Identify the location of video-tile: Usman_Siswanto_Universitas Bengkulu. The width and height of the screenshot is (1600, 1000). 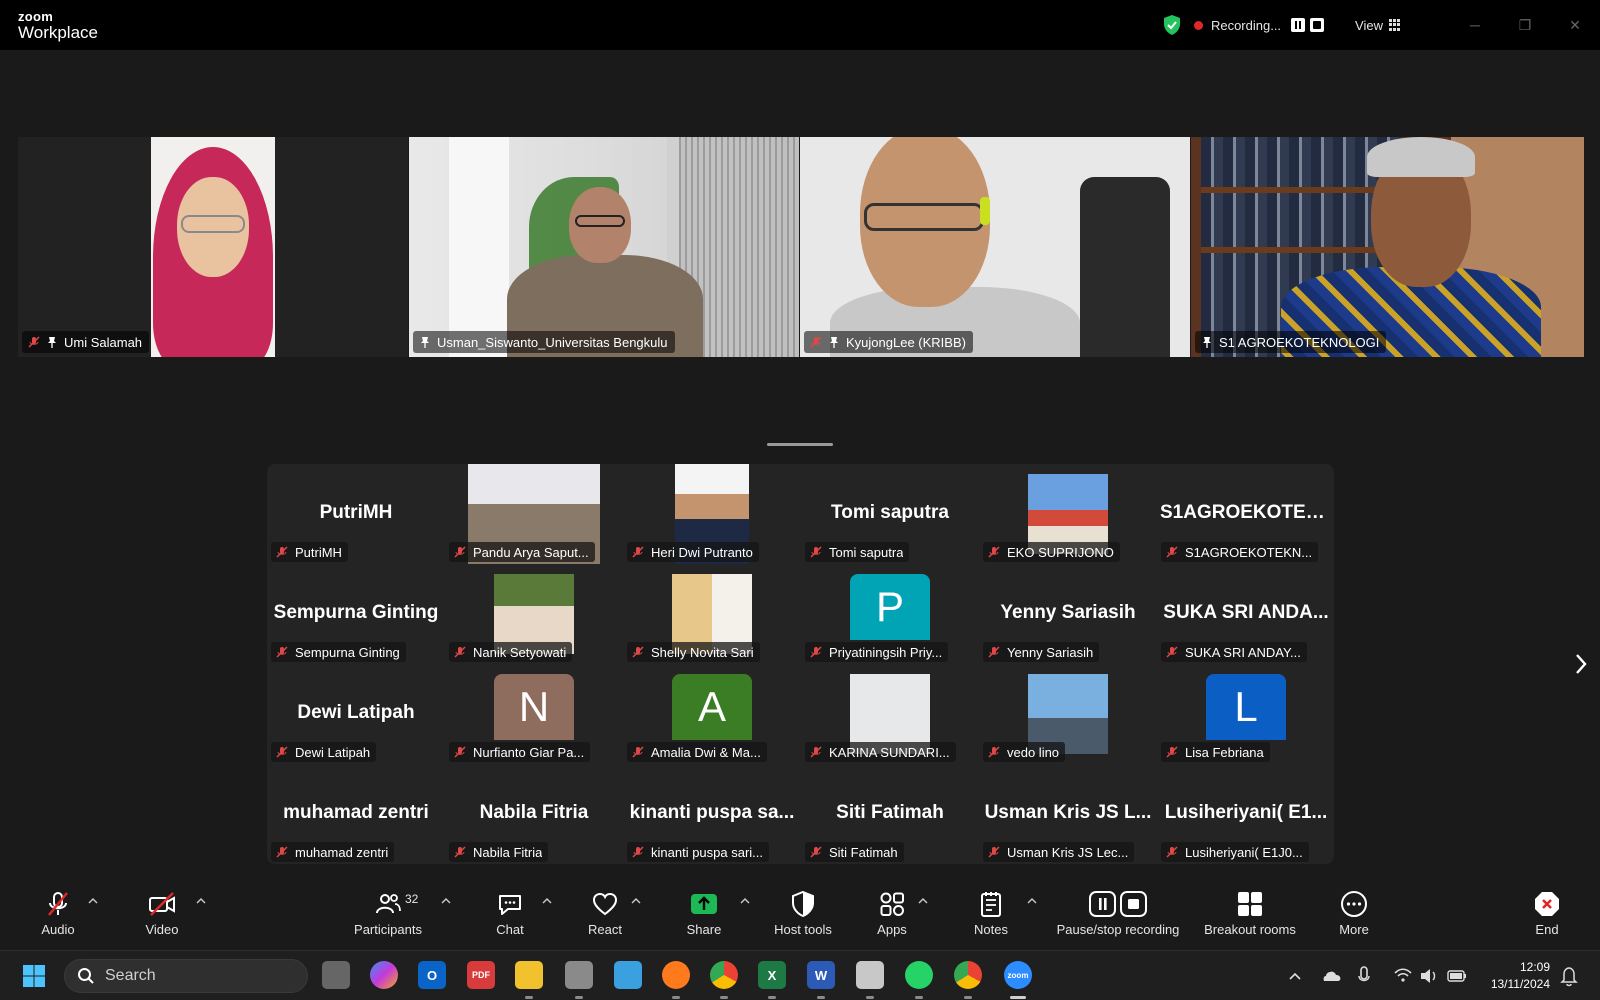
(604, 247).